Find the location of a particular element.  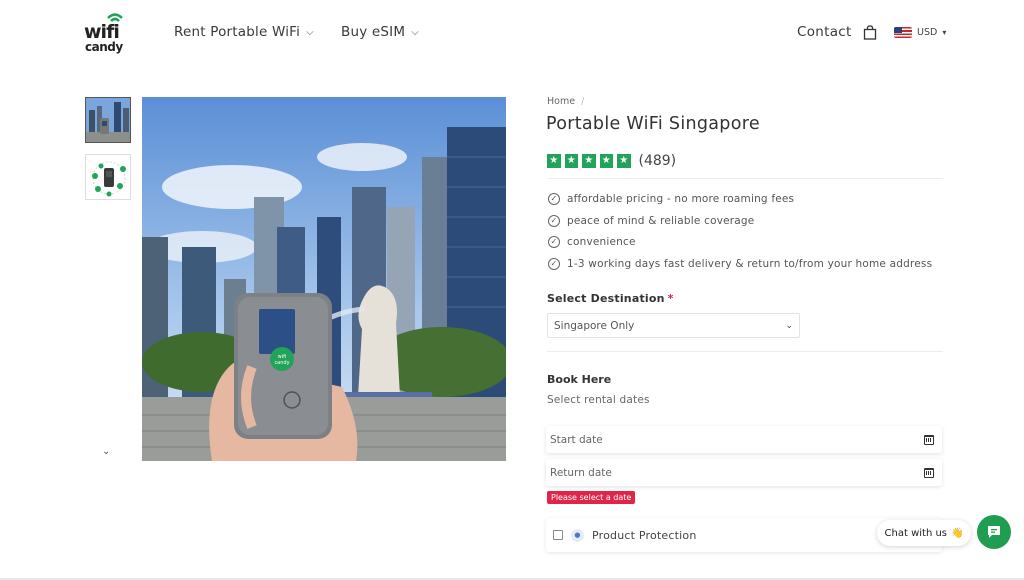

chat-launcher-button is located at coordinates (994, 532).